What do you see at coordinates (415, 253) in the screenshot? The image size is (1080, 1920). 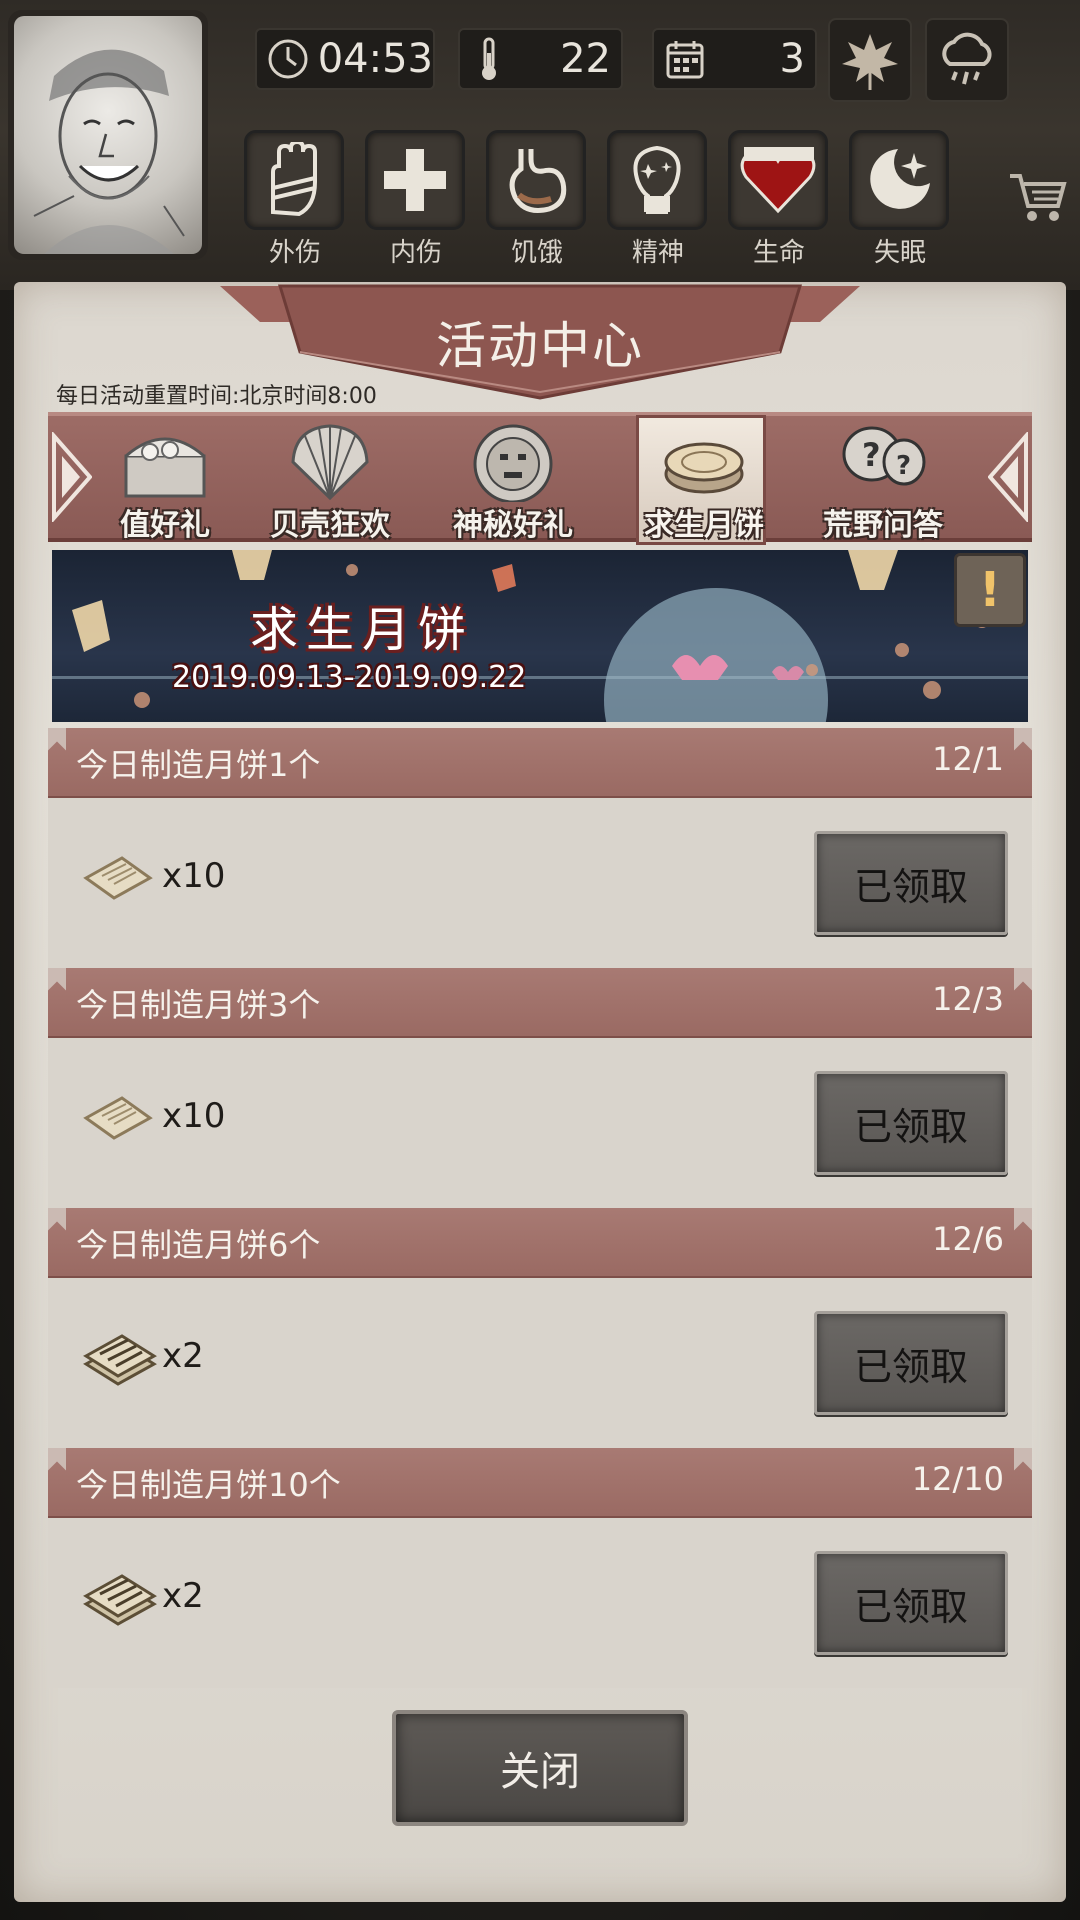 I see `status-label: 内伤` at bounding box center [415, 253].